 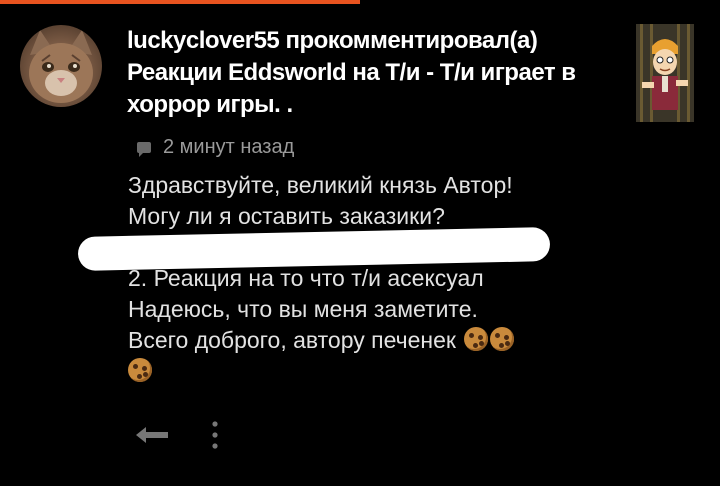 What do you see at coordinates (408, 371) in the screenshot?
I see `comment-line-emoji` at bounding box center [408, 371].